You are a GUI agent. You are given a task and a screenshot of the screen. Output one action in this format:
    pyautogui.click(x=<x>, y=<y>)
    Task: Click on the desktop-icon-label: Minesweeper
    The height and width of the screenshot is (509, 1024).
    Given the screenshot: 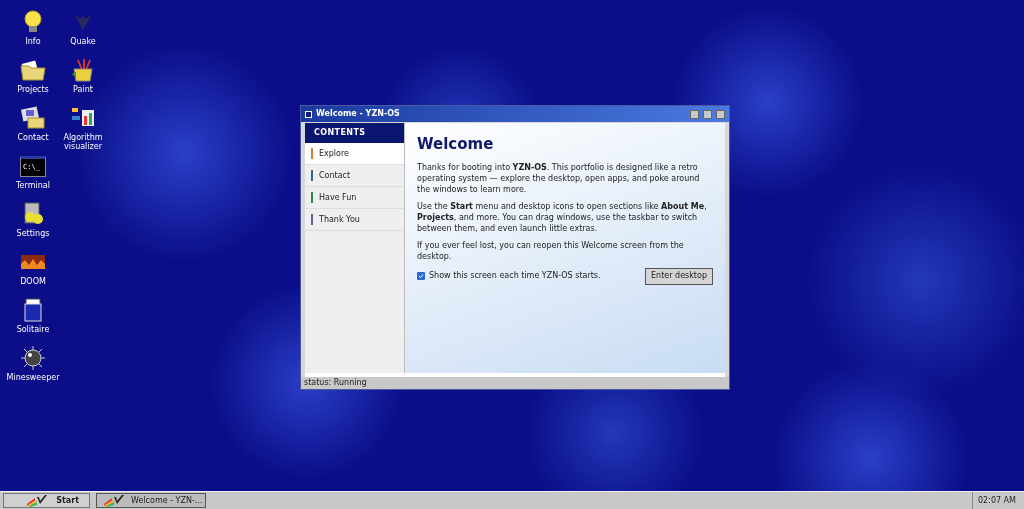 What is the action you would take?
    pyautogui.click(x=33, y=377)
    